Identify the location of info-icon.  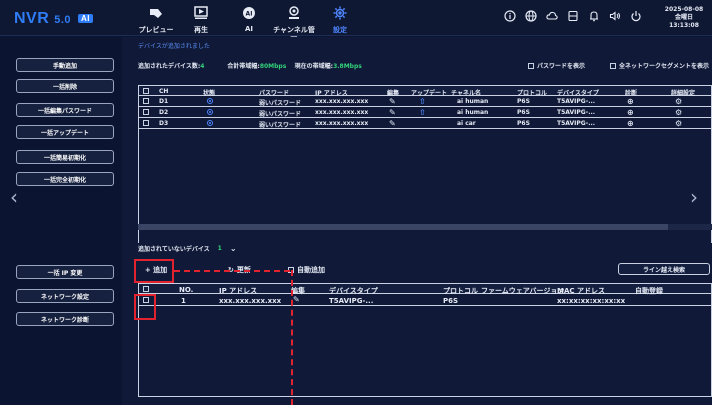
(510, 16).